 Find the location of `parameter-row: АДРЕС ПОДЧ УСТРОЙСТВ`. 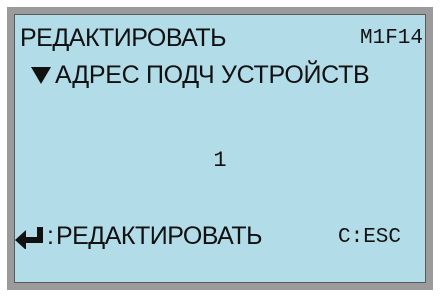

parameter-row: АДРЕС ПОДЧ УСТРОЙСТВ is located at coordinates (200, 75).